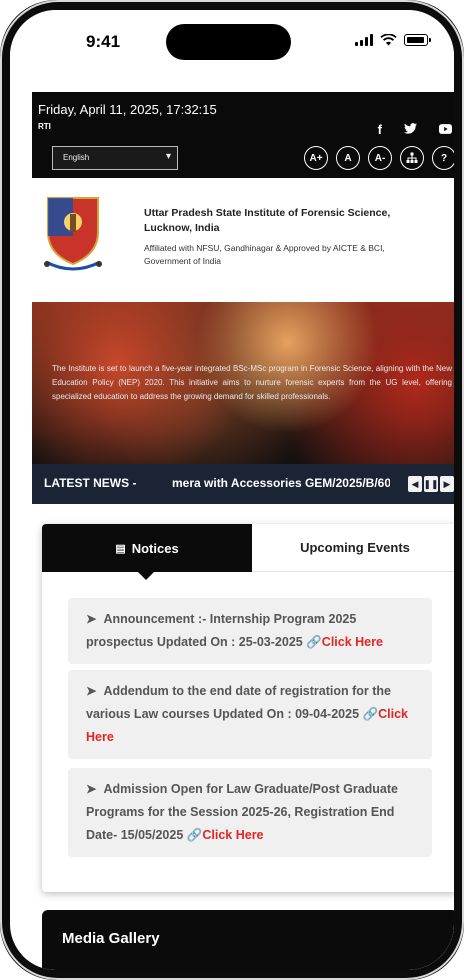  What do you see at coordinates (228, 42) in the screenshot?
I see `dynamic-island` at bounding box center [228, 42].